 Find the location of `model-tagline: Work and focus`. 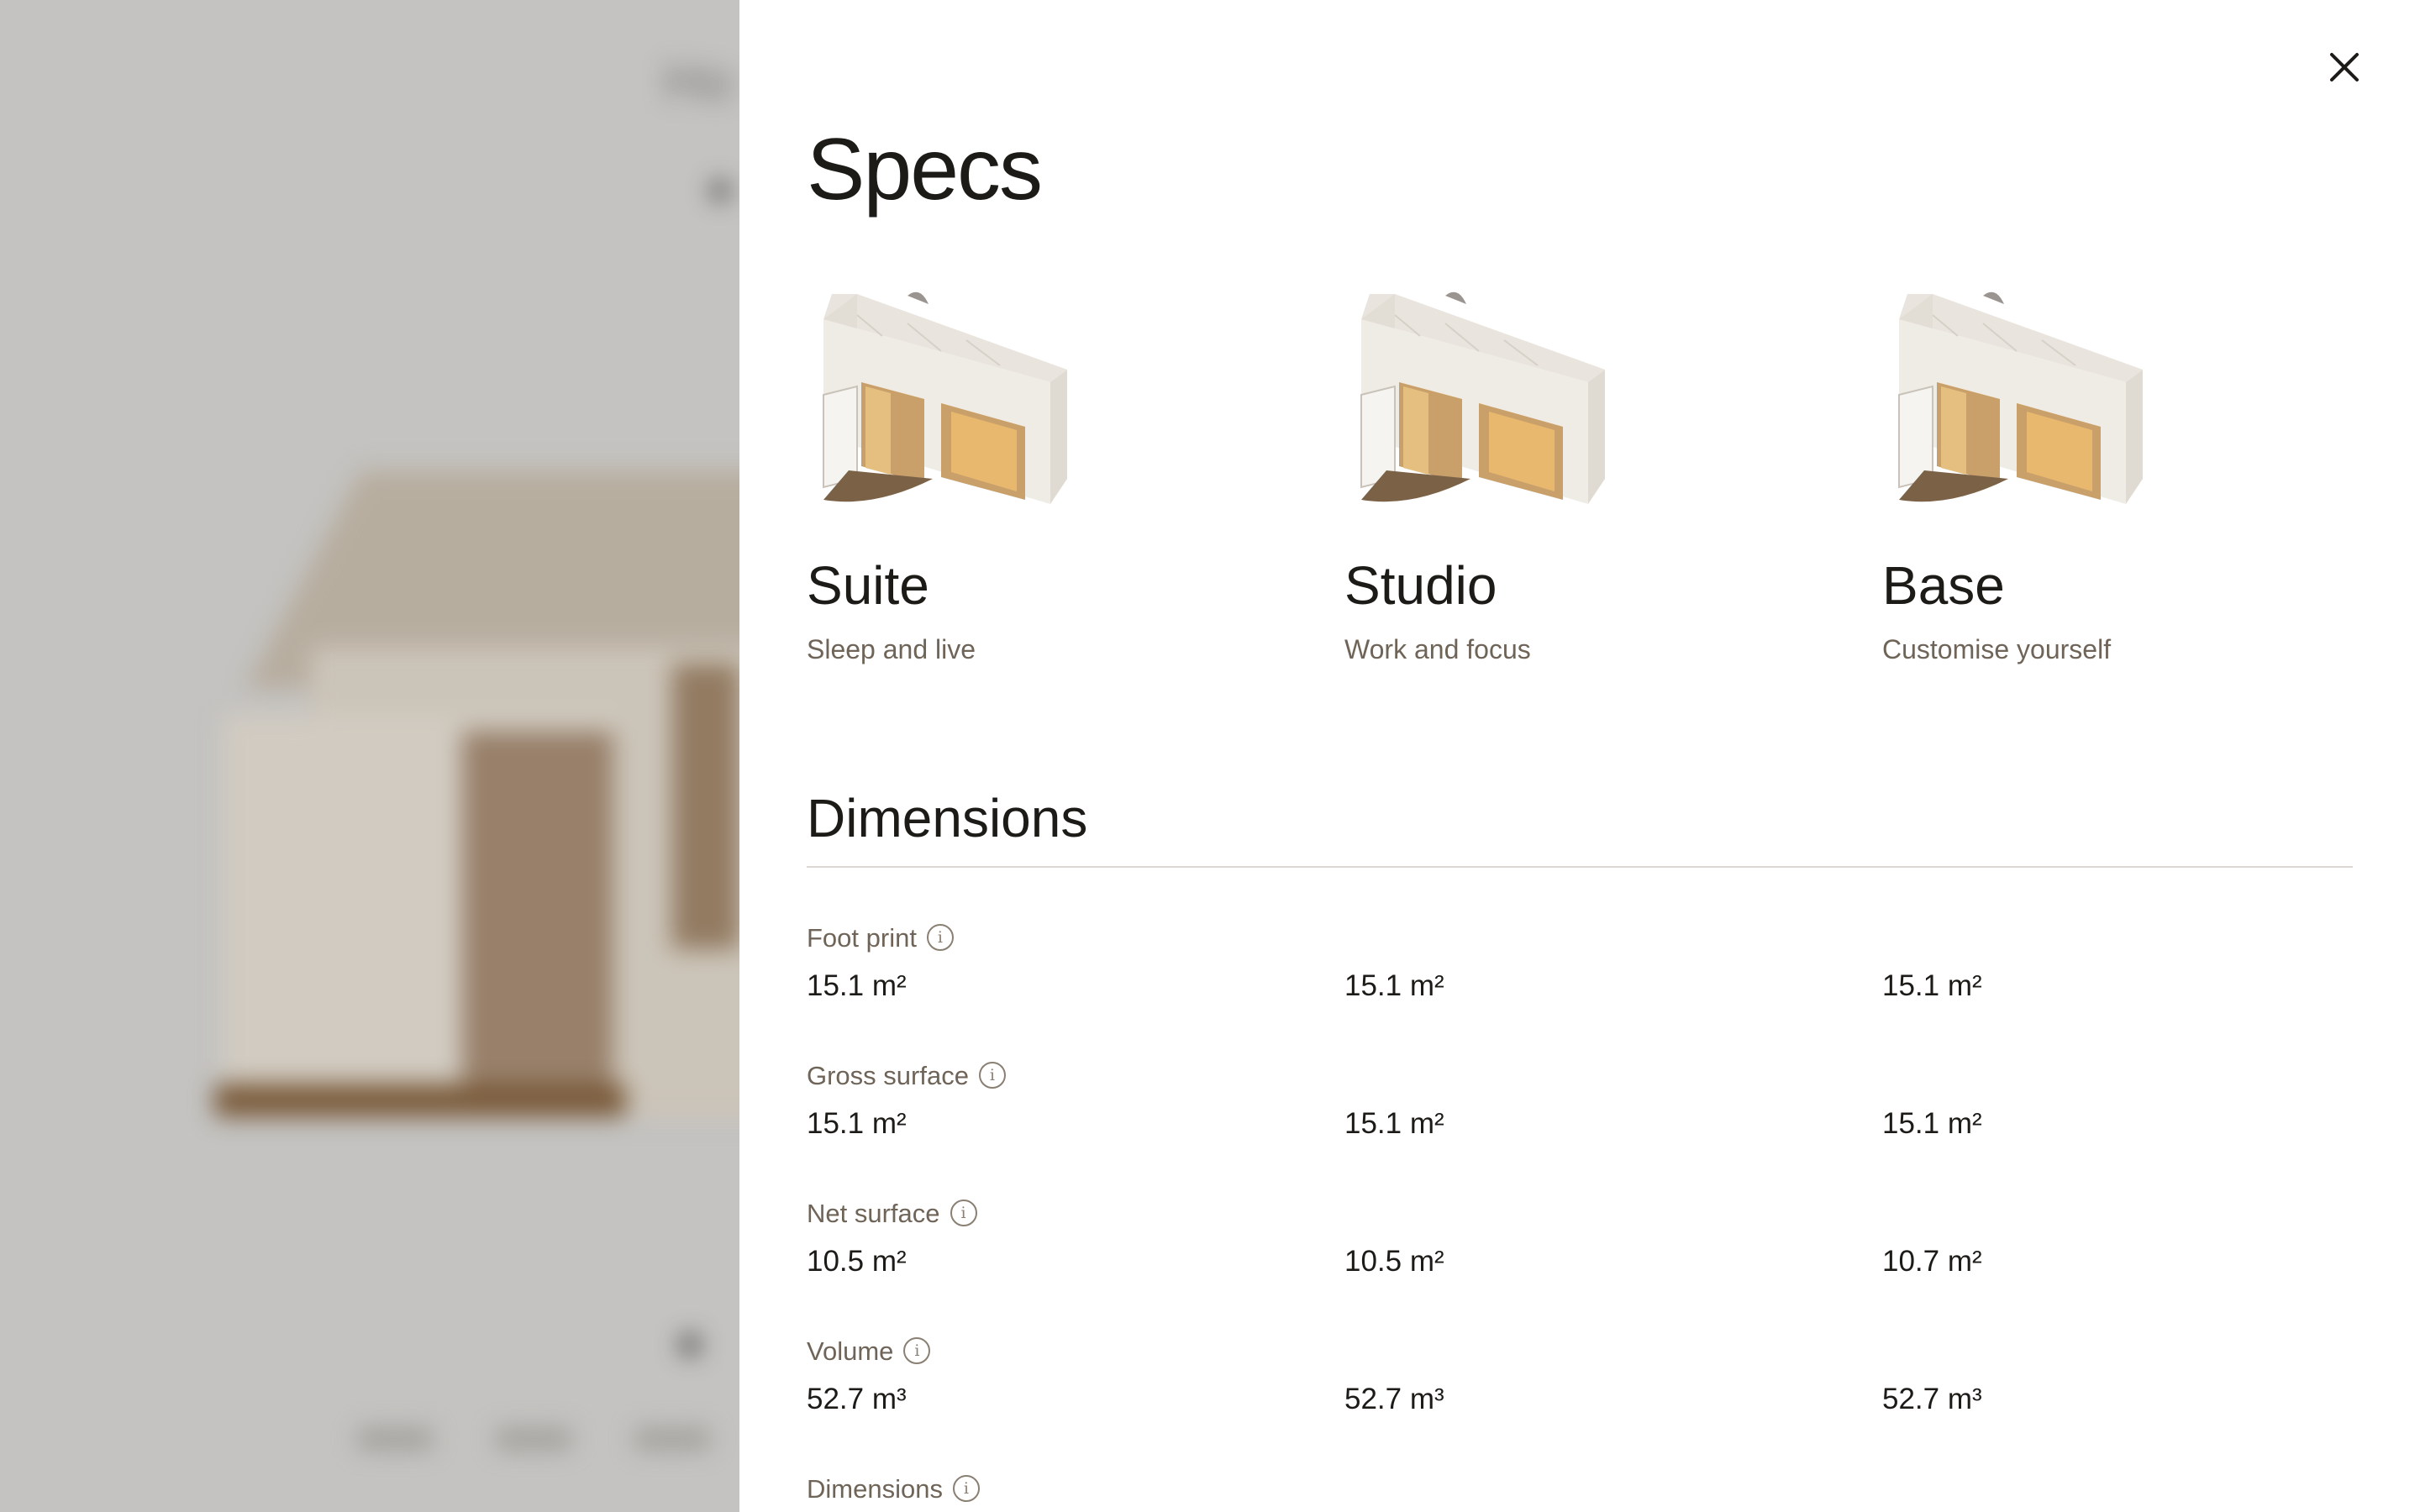

model-tagline: Work and focus is located at coordinates (1437, 649).